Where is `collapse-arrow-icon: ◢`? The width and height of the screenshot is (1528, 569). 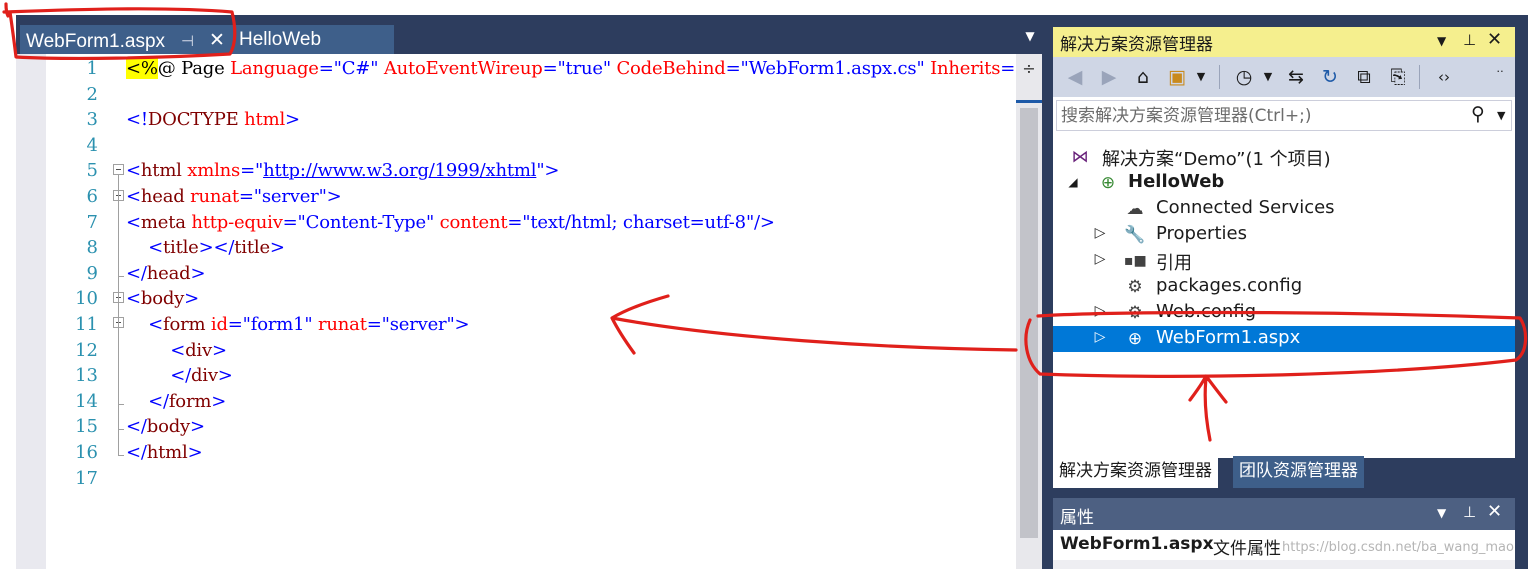
collapse-arrow-icon: ◢ is located at coordinates (1073, 182).